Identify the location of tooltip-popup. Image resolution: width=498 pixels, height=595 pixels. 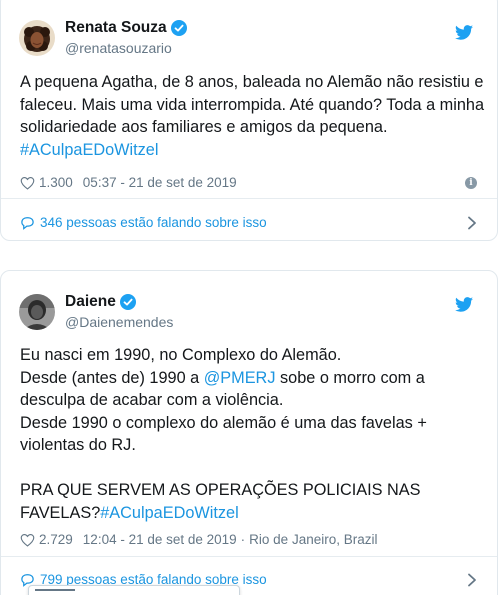
(134, 590).